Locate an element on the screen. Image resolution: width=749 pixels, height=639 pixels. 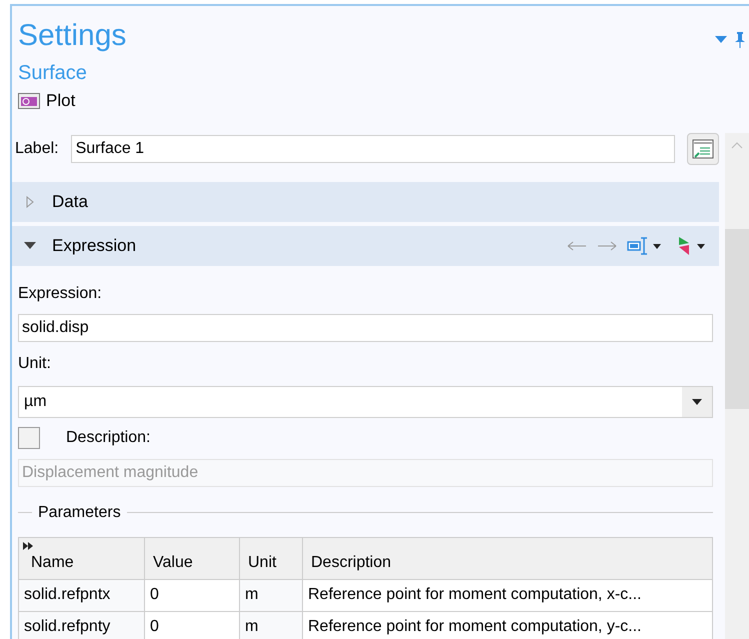
insert-expression-icon is located at coordinates (645, 245).